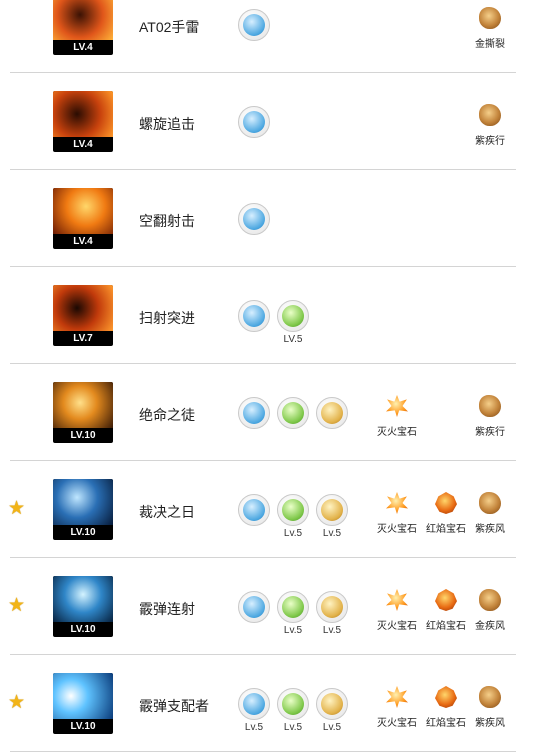  What do you see at coordinates (83, 338) in the screenshot?
I see `skill-level: LV.7` at bounding box center [83, 338].